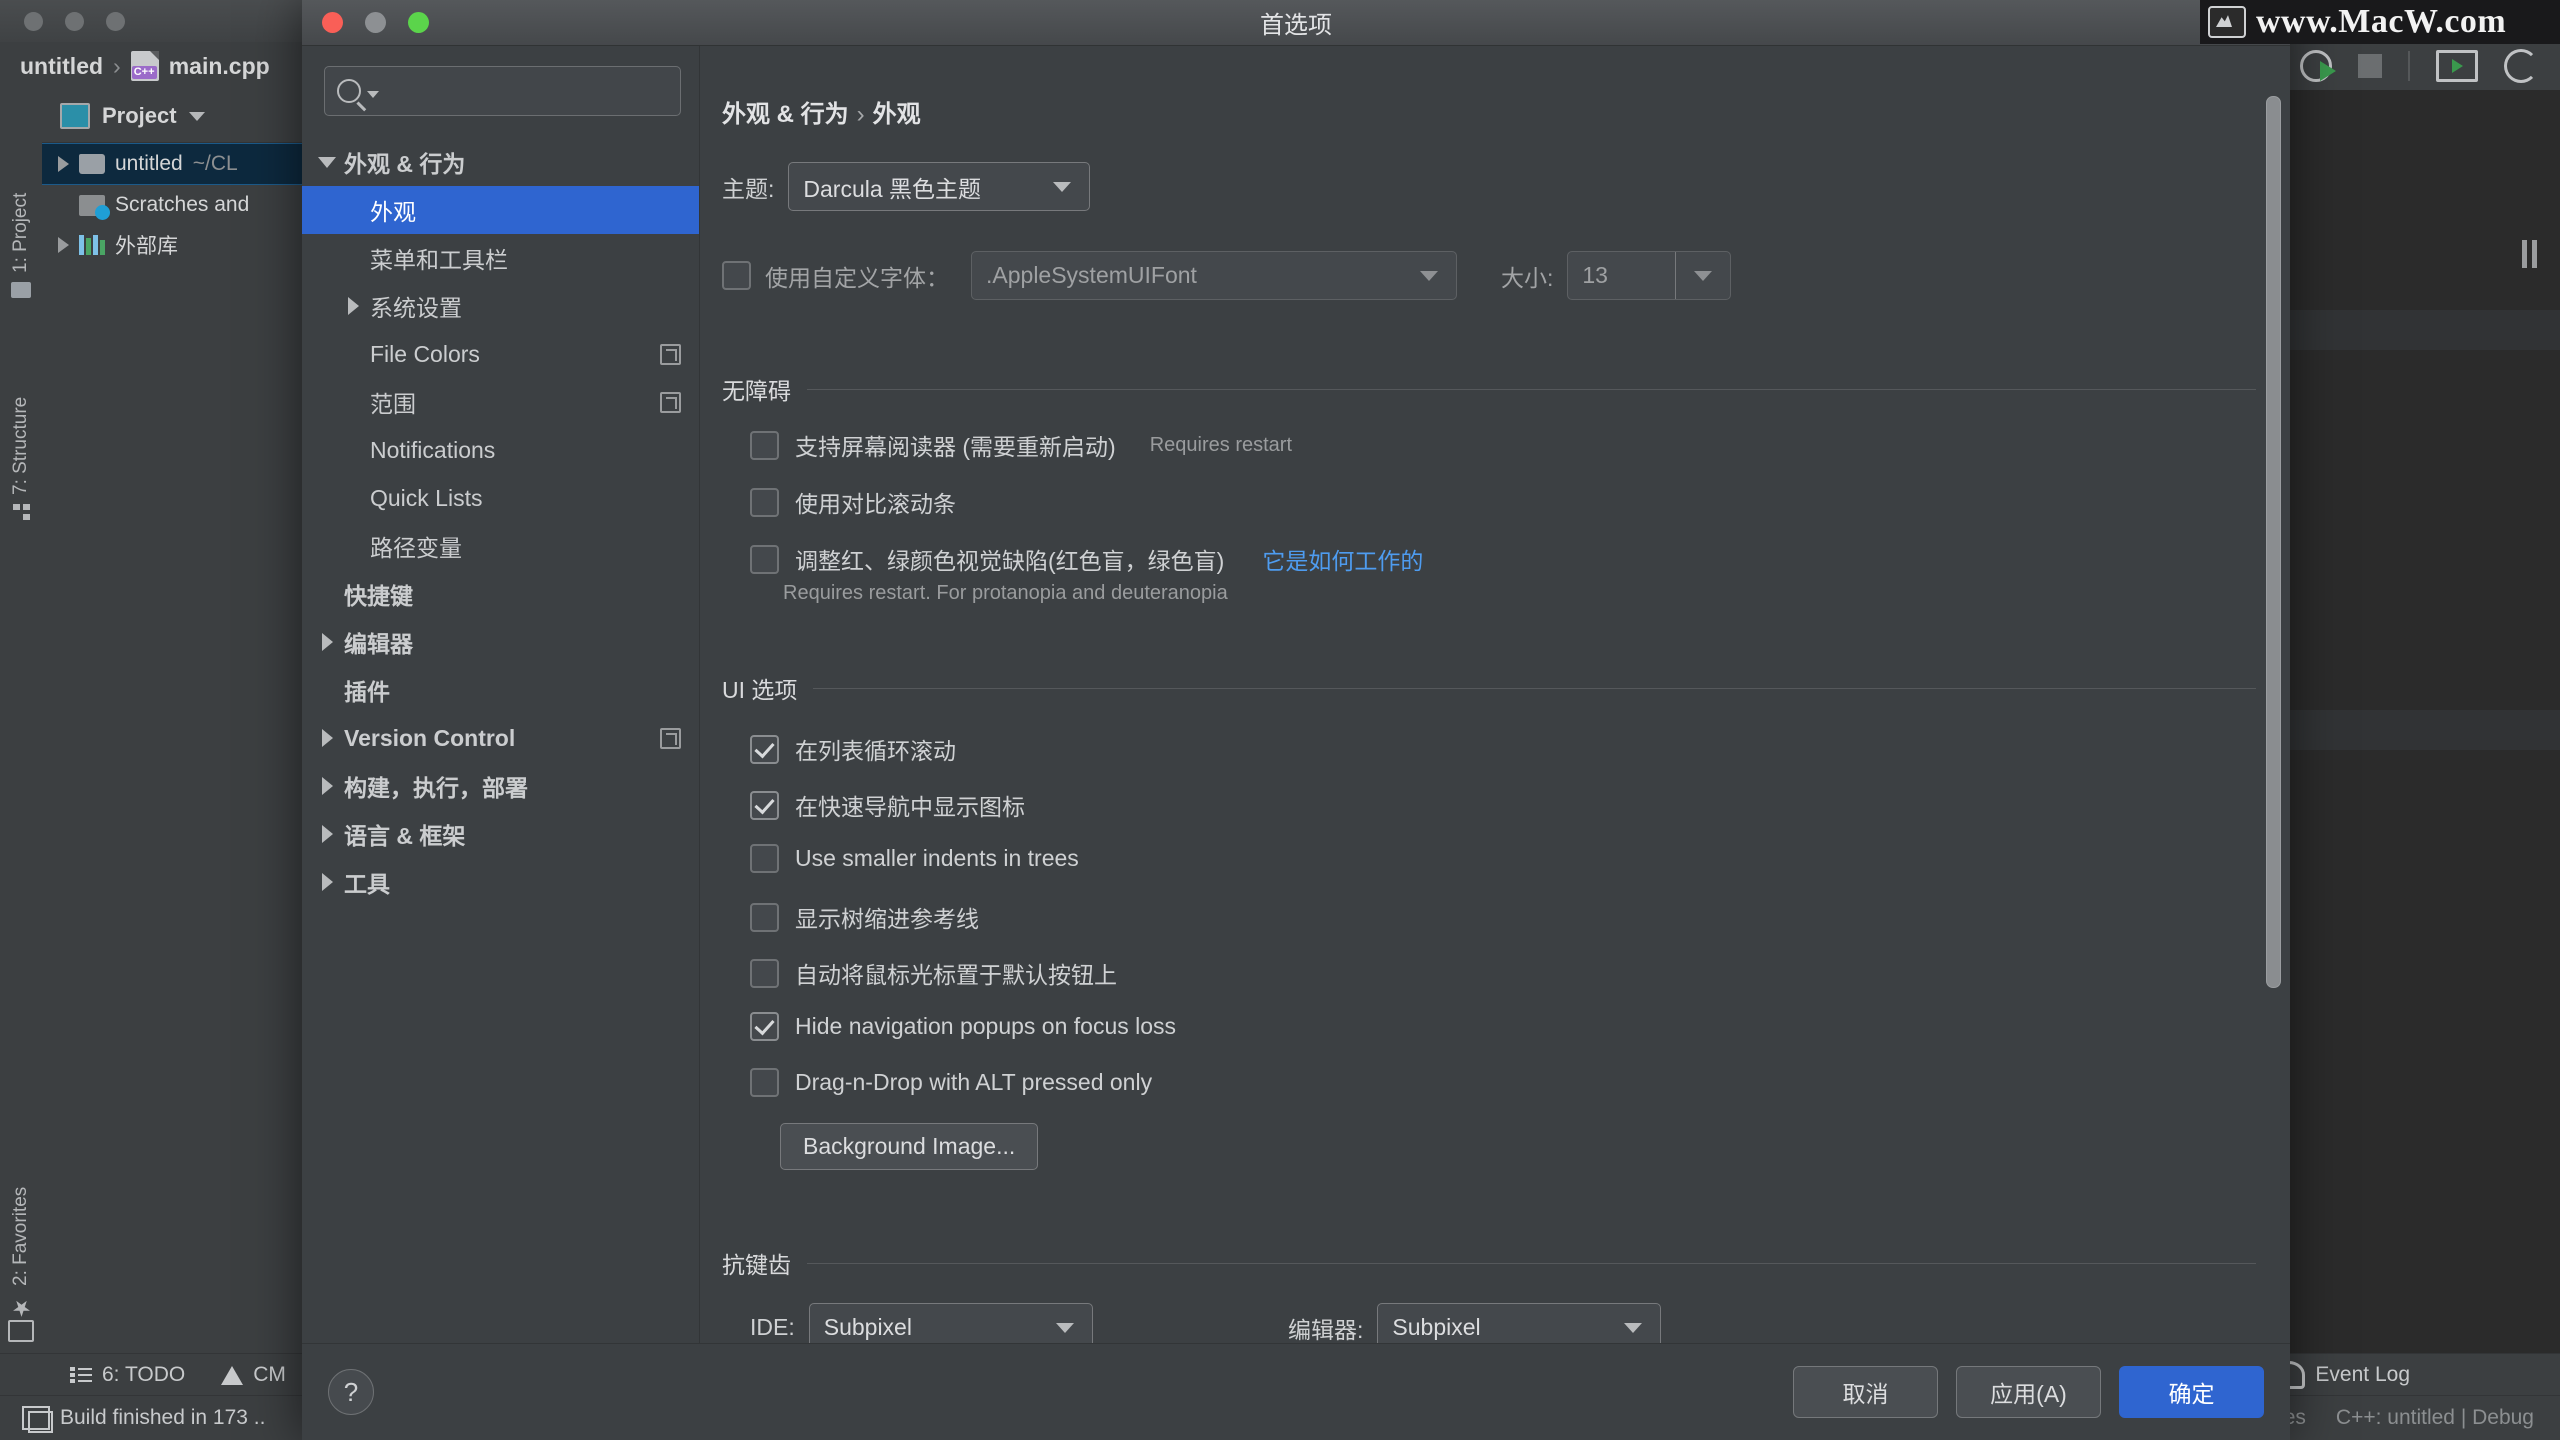 The height and width of the screenshot is (1440, 2560). What do you see at coordinates (500, 786) in the screenshot?
I see `settings-tree-item: 构建，执行，部署` at bounding box center [500, 786].